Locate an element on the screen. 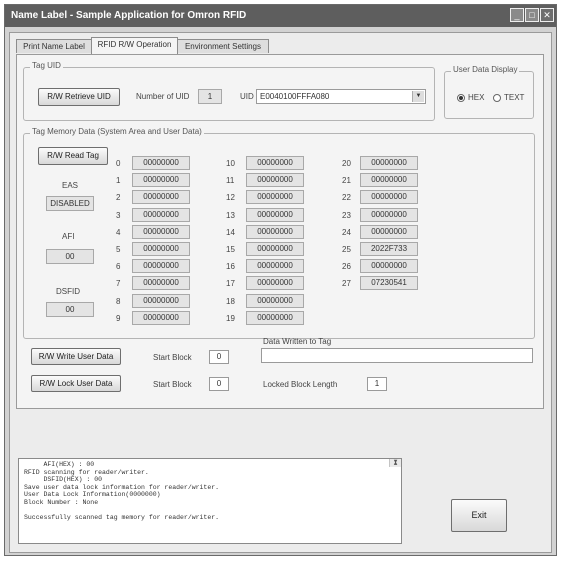 The width and height of the screenshot is (565, 562). block-number-label: 10 is located at coordinates (230, 163).